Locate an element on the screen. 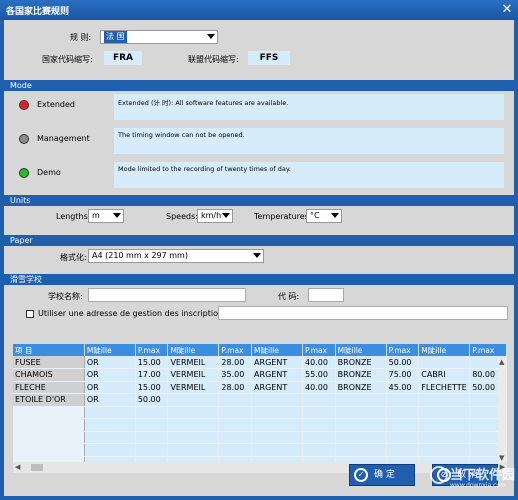 The width and height of the screenshot is (518, 500). table-cell: 45.00 is located at coordinates (403, 387).